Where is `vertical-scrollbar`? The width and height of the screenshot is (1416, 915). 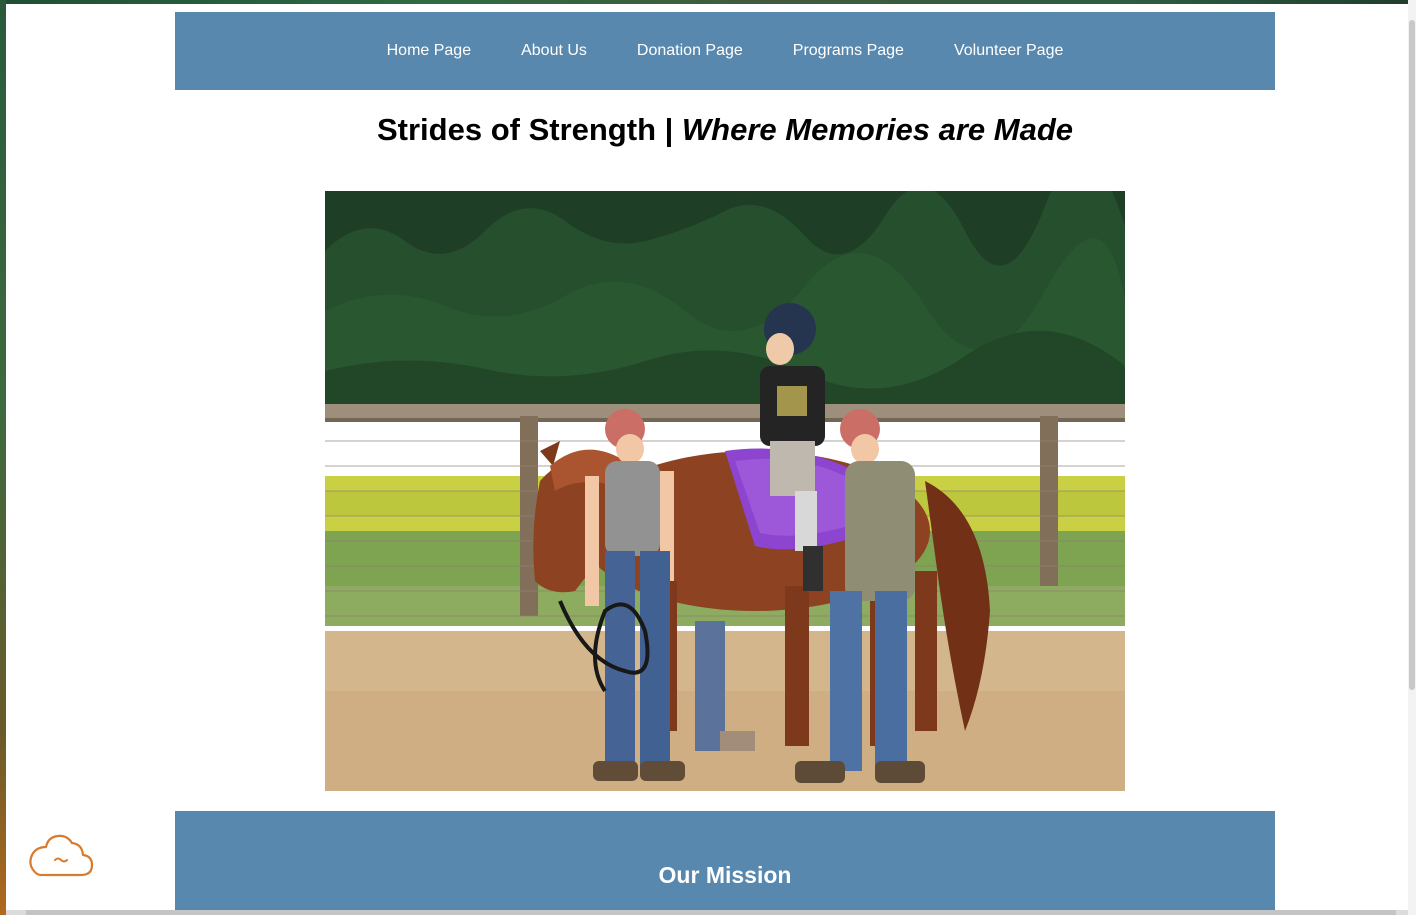
vertical-scrollbar is located at coordinates (1412, 457).